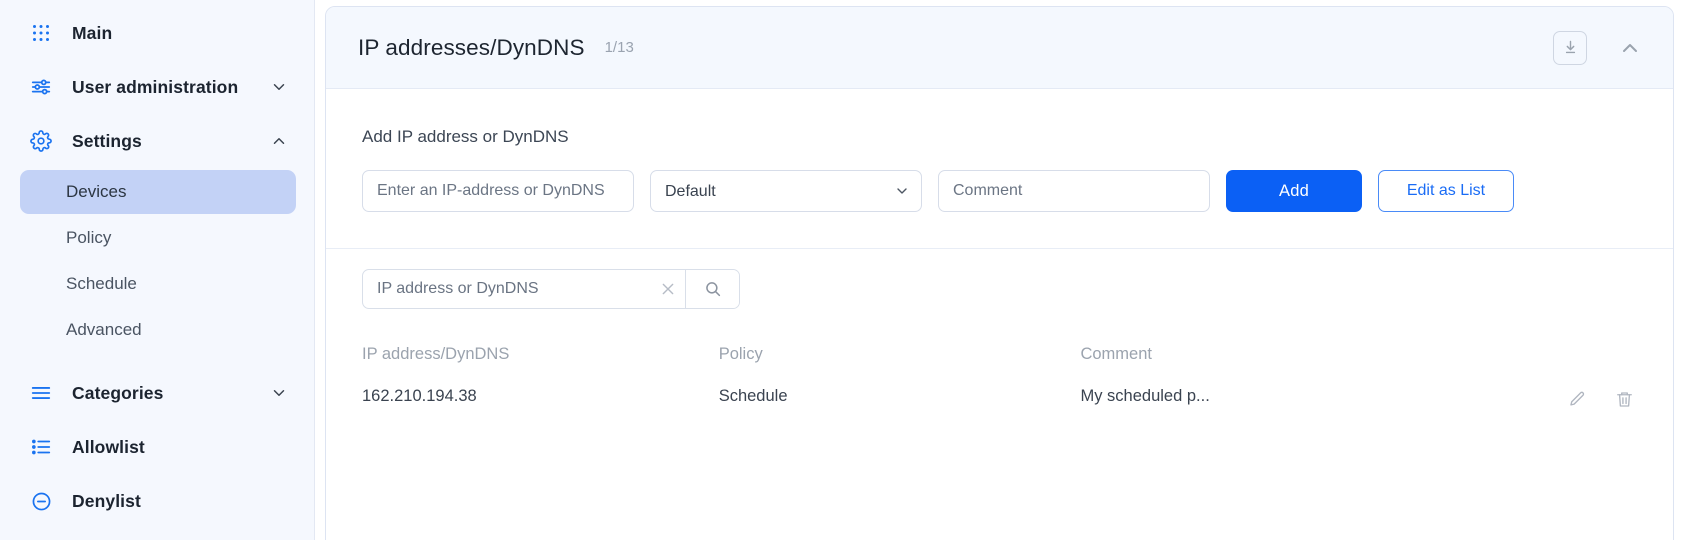  I want to click on search-icon, so click(712, 289).